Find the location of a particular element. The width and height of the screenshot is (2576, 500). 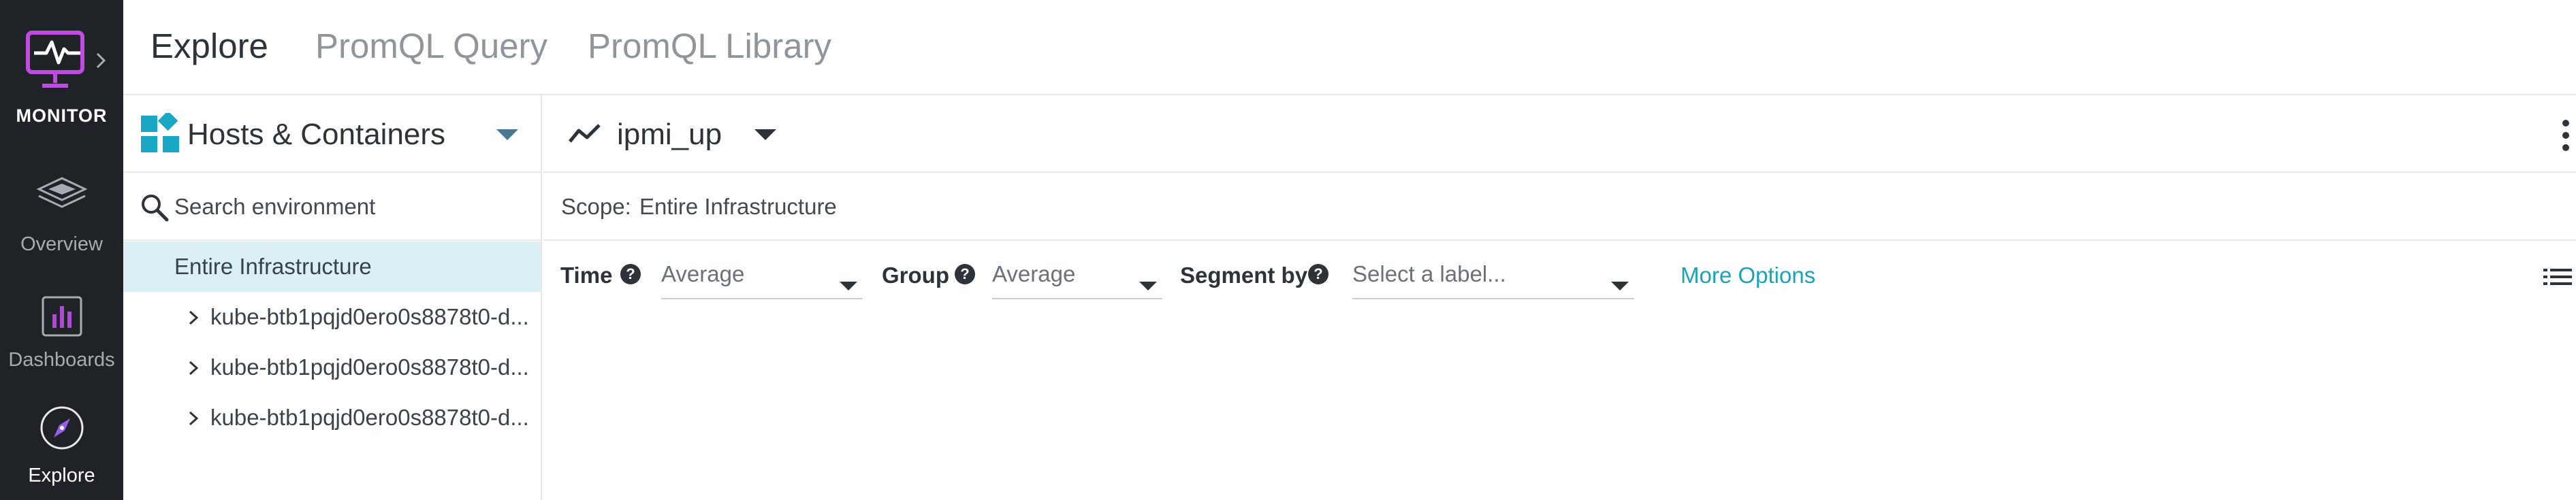

scope-bar: Scope: Entire Infrastructure is located at coordinates (1559, 207).